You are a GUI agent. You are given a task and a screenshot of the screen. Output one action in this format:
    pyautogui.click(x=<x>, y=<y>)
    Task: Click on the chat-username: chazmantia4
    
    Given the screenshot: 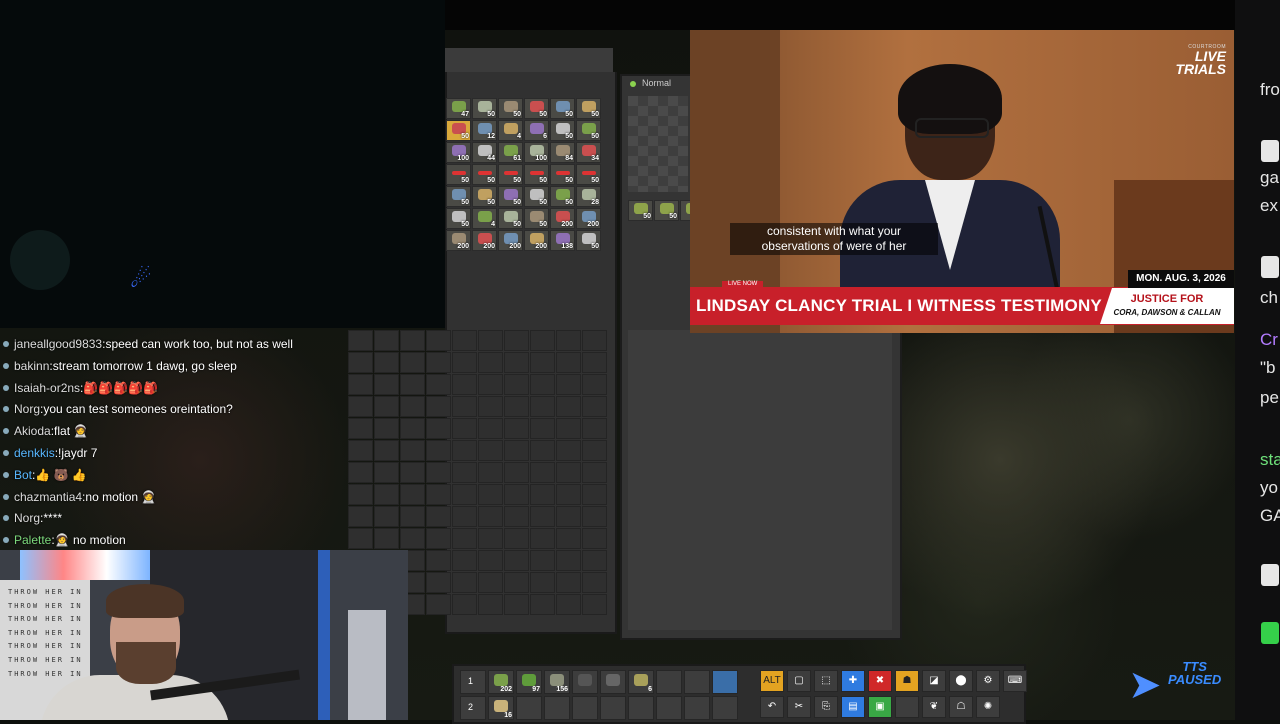 What is the action you would take?
    pyautogui.click(x=48, y=497)
    